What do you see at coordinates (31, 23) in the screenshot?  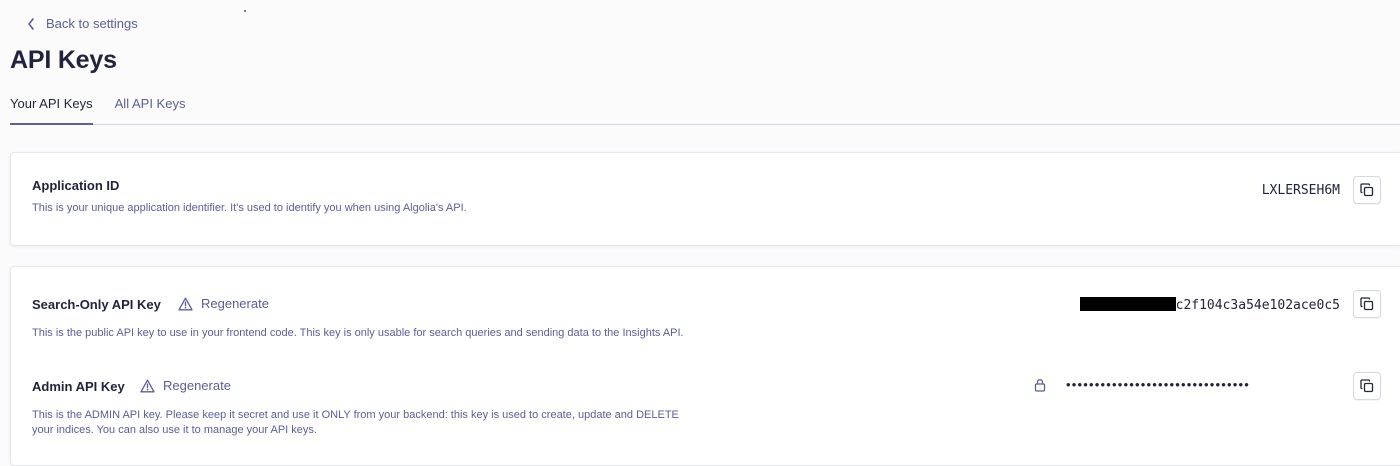 I see `chevron-left-icon` at bounding box center [31, 23].